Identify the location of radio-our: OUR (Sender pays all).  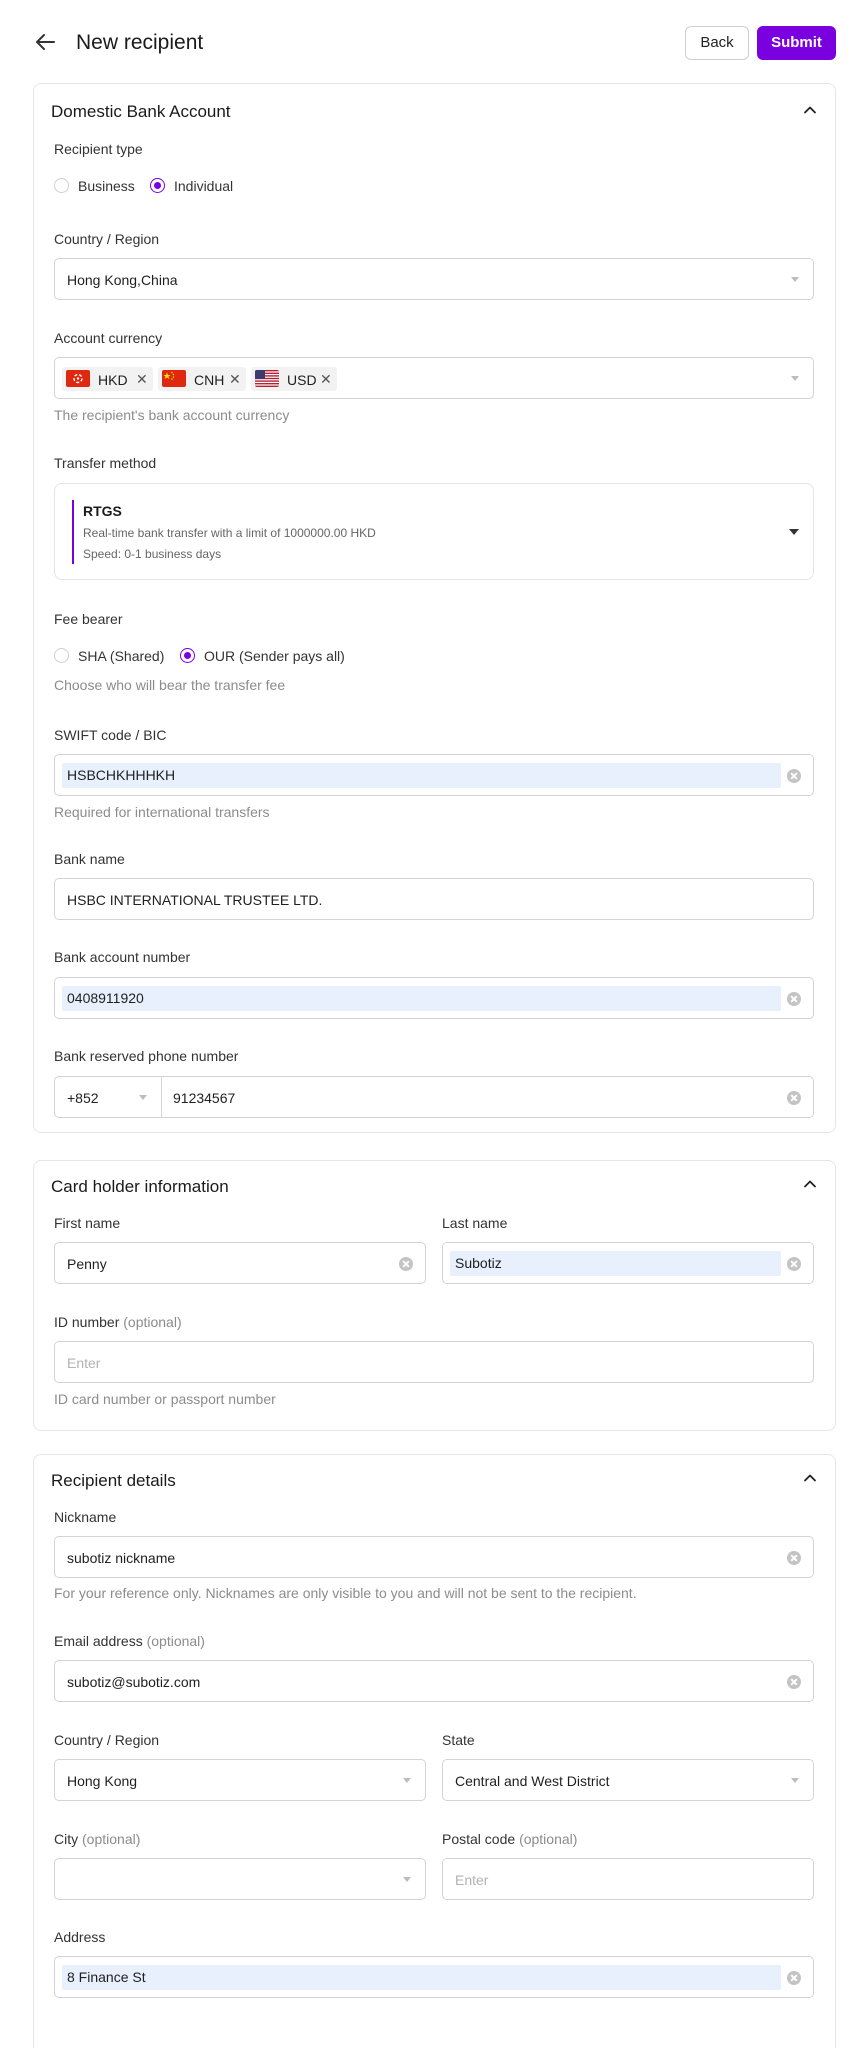
(270, 656).